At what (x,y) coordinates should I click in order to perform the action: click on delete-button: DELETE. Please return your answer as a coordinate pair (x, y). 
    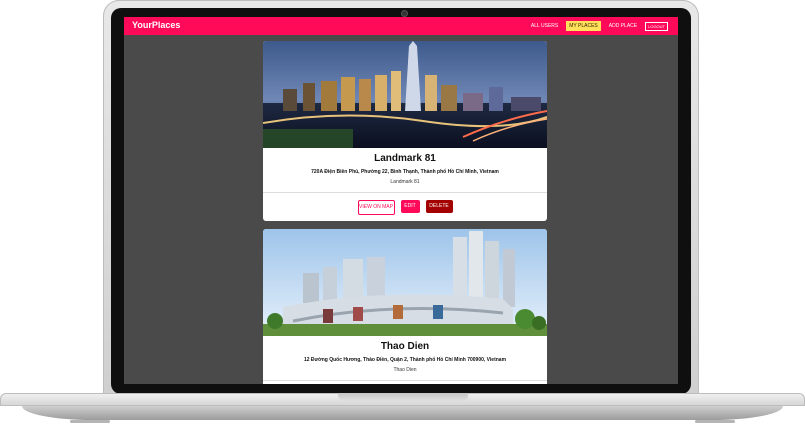
    Looking at the image, I should click on (439, 206).